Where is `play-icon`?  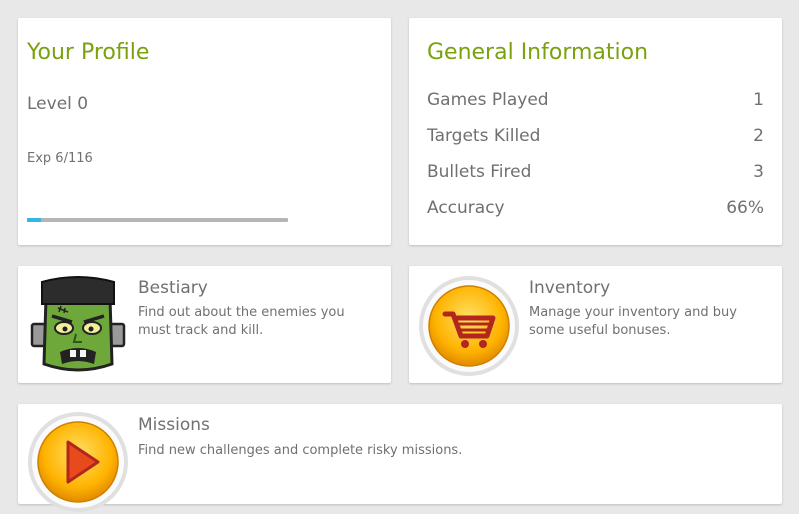
play-icon is located at coordinates (78, 462).